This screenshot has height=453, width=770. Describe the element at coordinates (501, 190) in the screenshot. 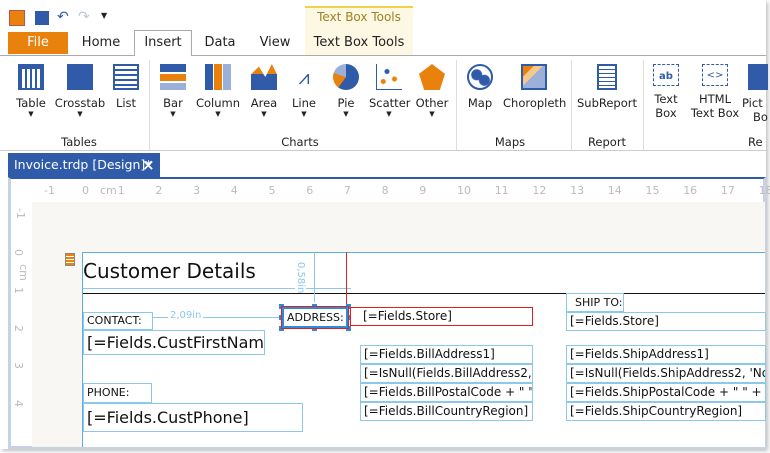

I see `ruler-label: 11` at that location.